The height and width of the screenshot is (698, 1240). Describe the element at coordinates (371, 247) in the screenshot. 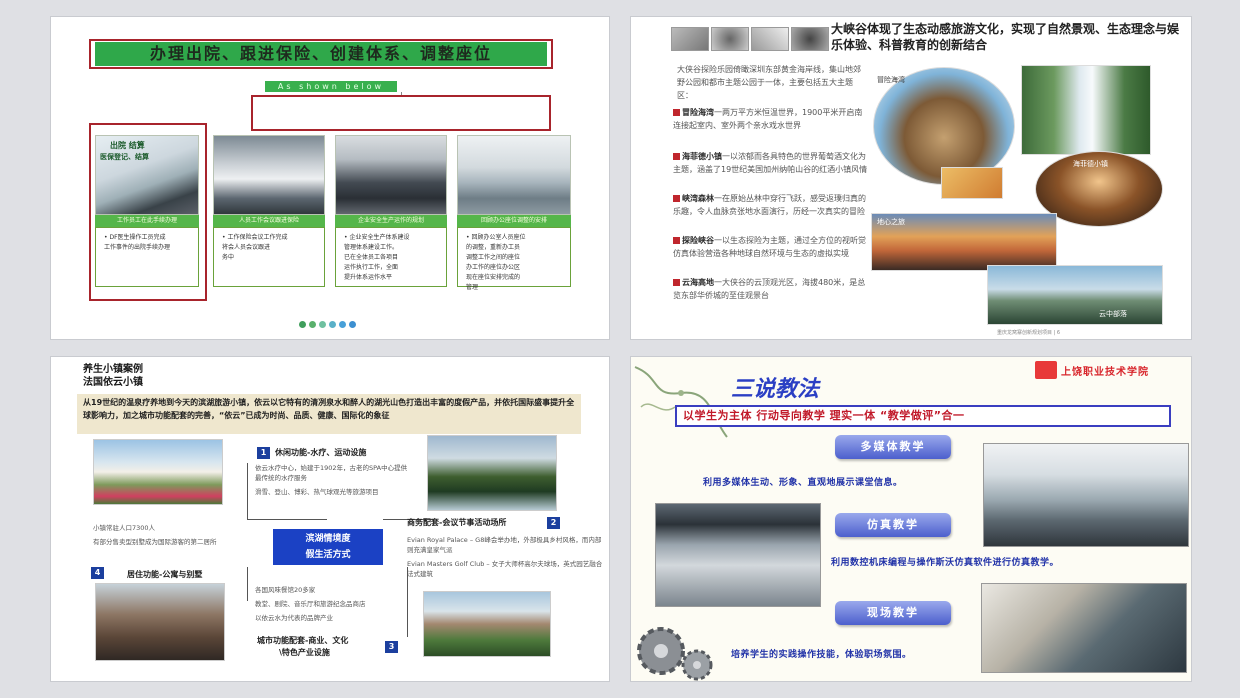

I see `card-line: 管理体系建设工作。` at that location.